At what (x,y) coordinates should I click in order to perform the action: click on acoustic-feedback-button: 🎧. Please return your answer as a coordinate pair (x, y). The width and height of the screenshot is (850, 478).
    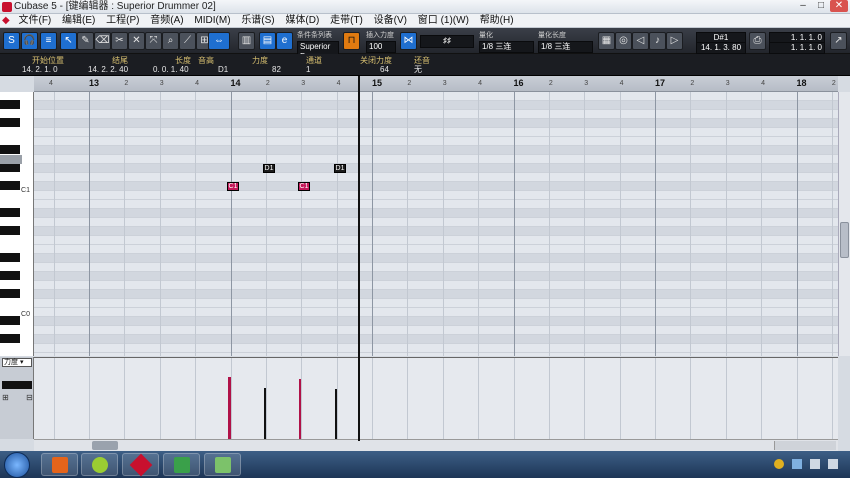
    Looking at the image, I should click on (29, 41).